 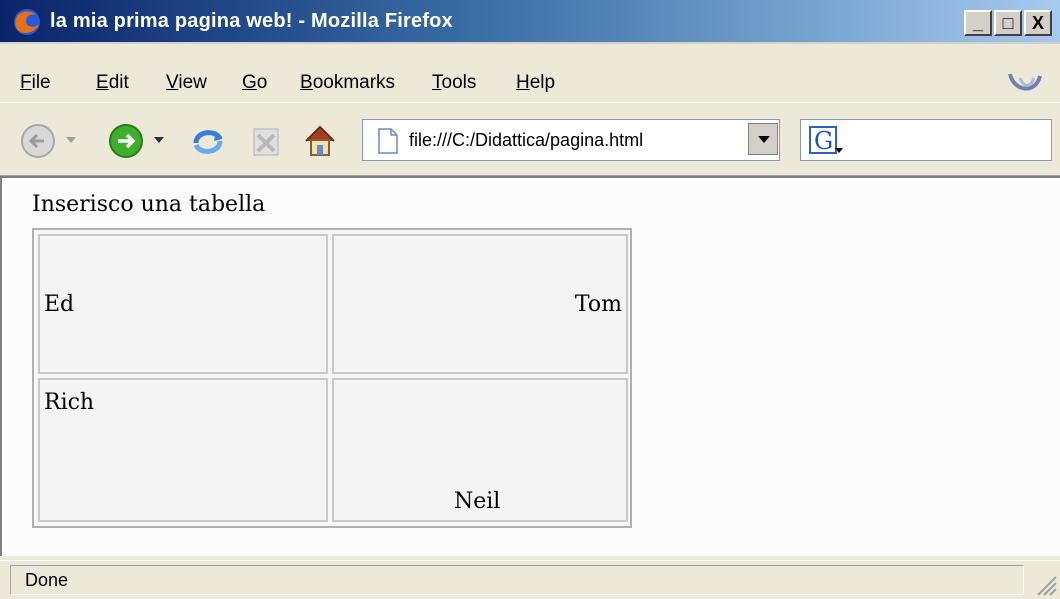 I want to click on menu-bar: File Edit View Go Bookmarks Tools Help, so click(x=530, y=82).